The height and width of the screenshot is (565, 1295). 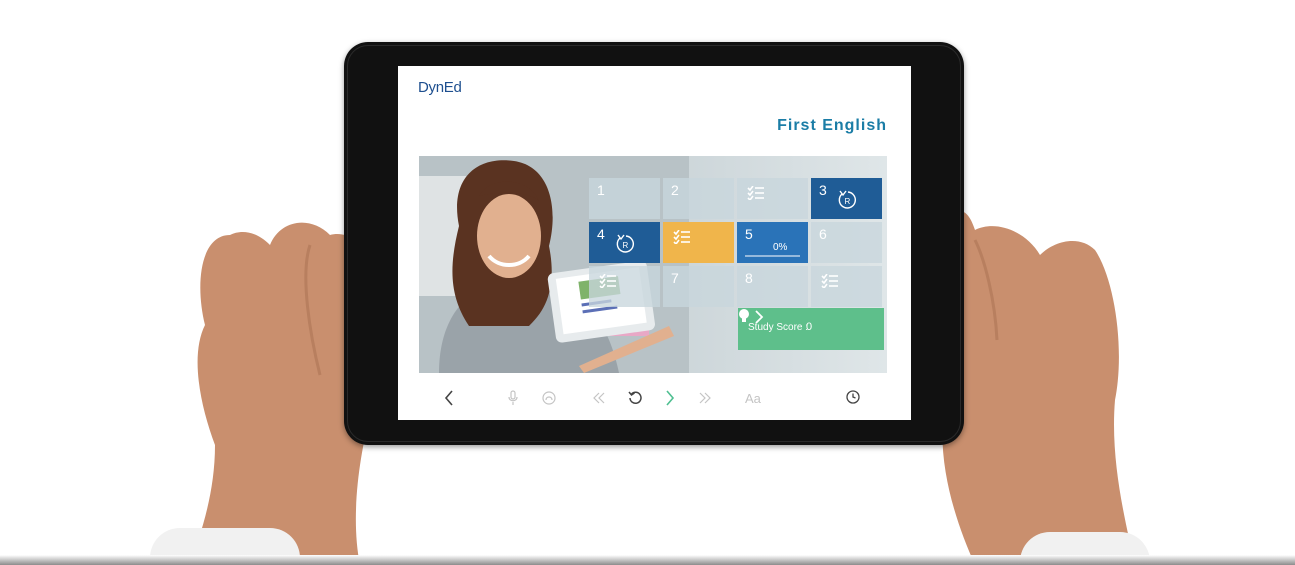 What do you see at coordinates (698, 198) in the screenshot?
I see `lesson-tile-2: 2` at bounding box center [698, 198].